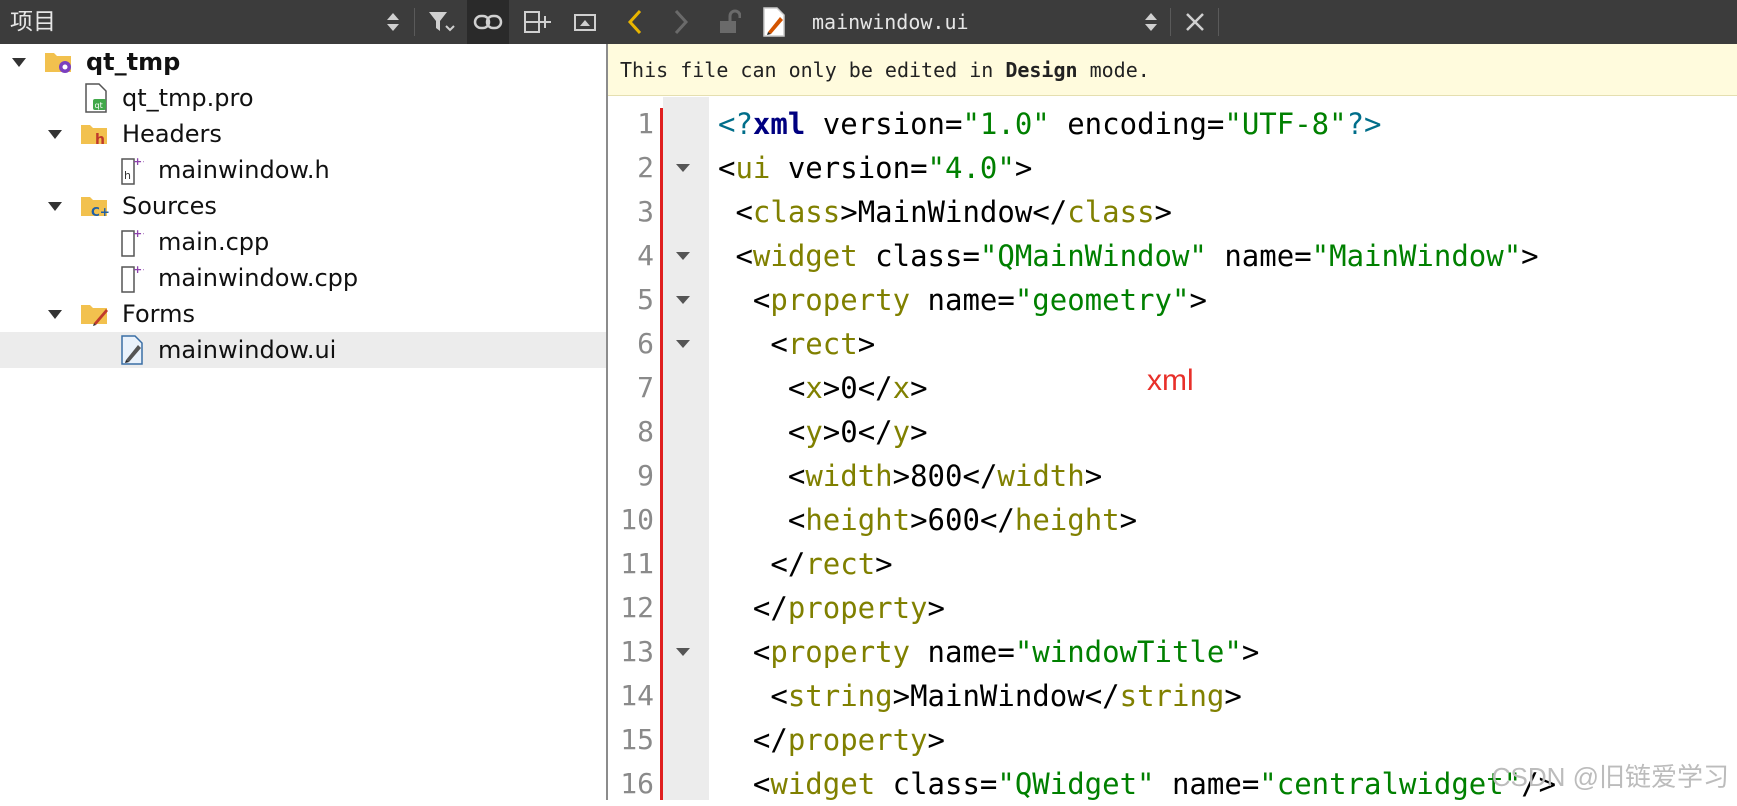  I want to click on tree-item-form-file: mainwindow.ui, so click(303, 350).